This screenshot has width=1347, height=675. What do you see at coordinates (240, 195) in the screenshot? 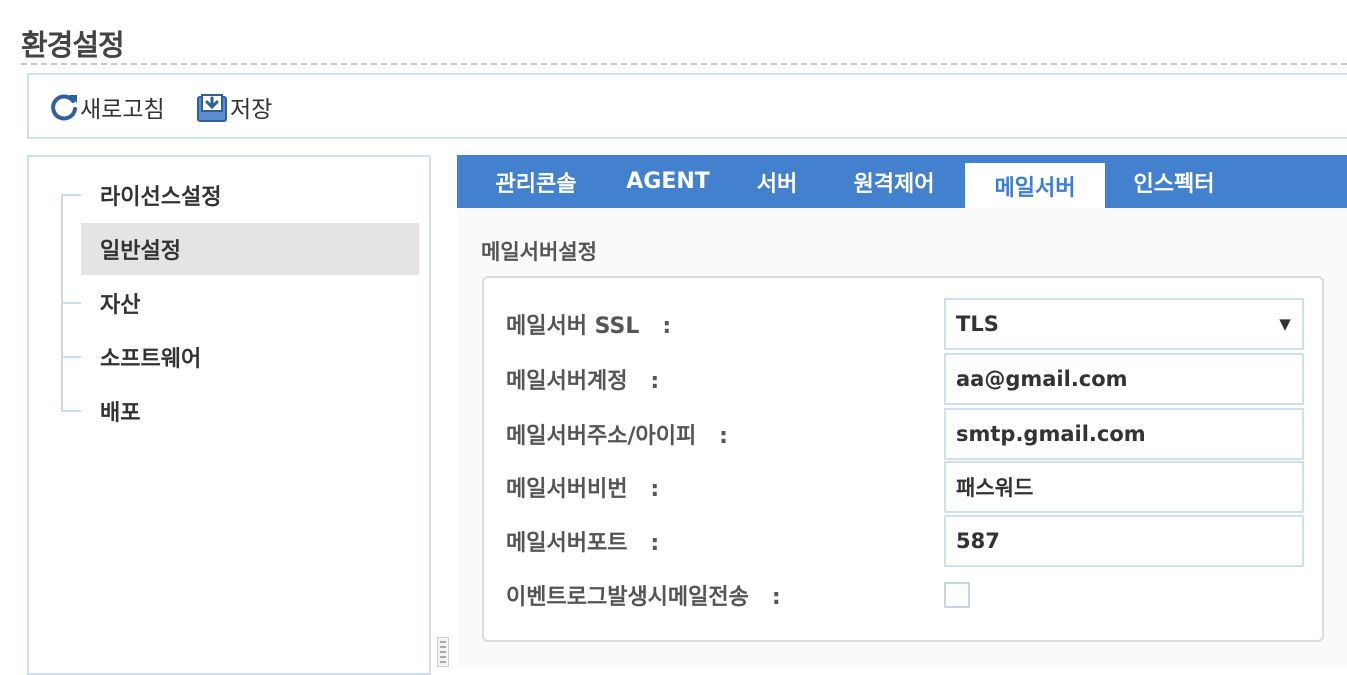
I see `tree-item-license: 라이선스설정` at bounding box center [240, 195].